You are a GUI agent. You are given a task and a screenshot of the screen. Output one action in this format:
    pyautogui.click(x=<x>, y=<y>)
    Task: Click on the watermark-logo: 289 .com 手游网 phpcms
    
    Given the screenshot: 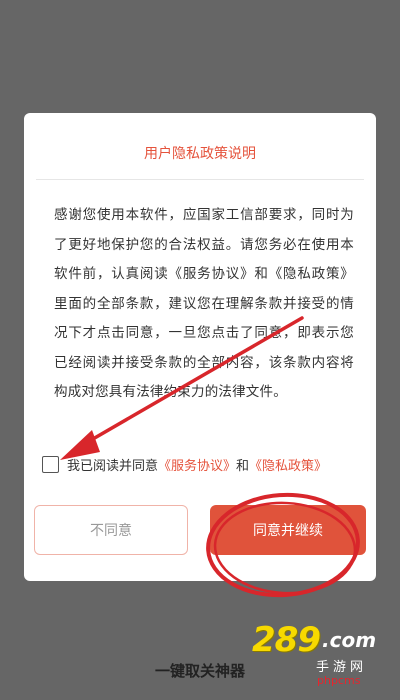 What is the action you would take?
    pyautogui.click(x=297, y=655)
    